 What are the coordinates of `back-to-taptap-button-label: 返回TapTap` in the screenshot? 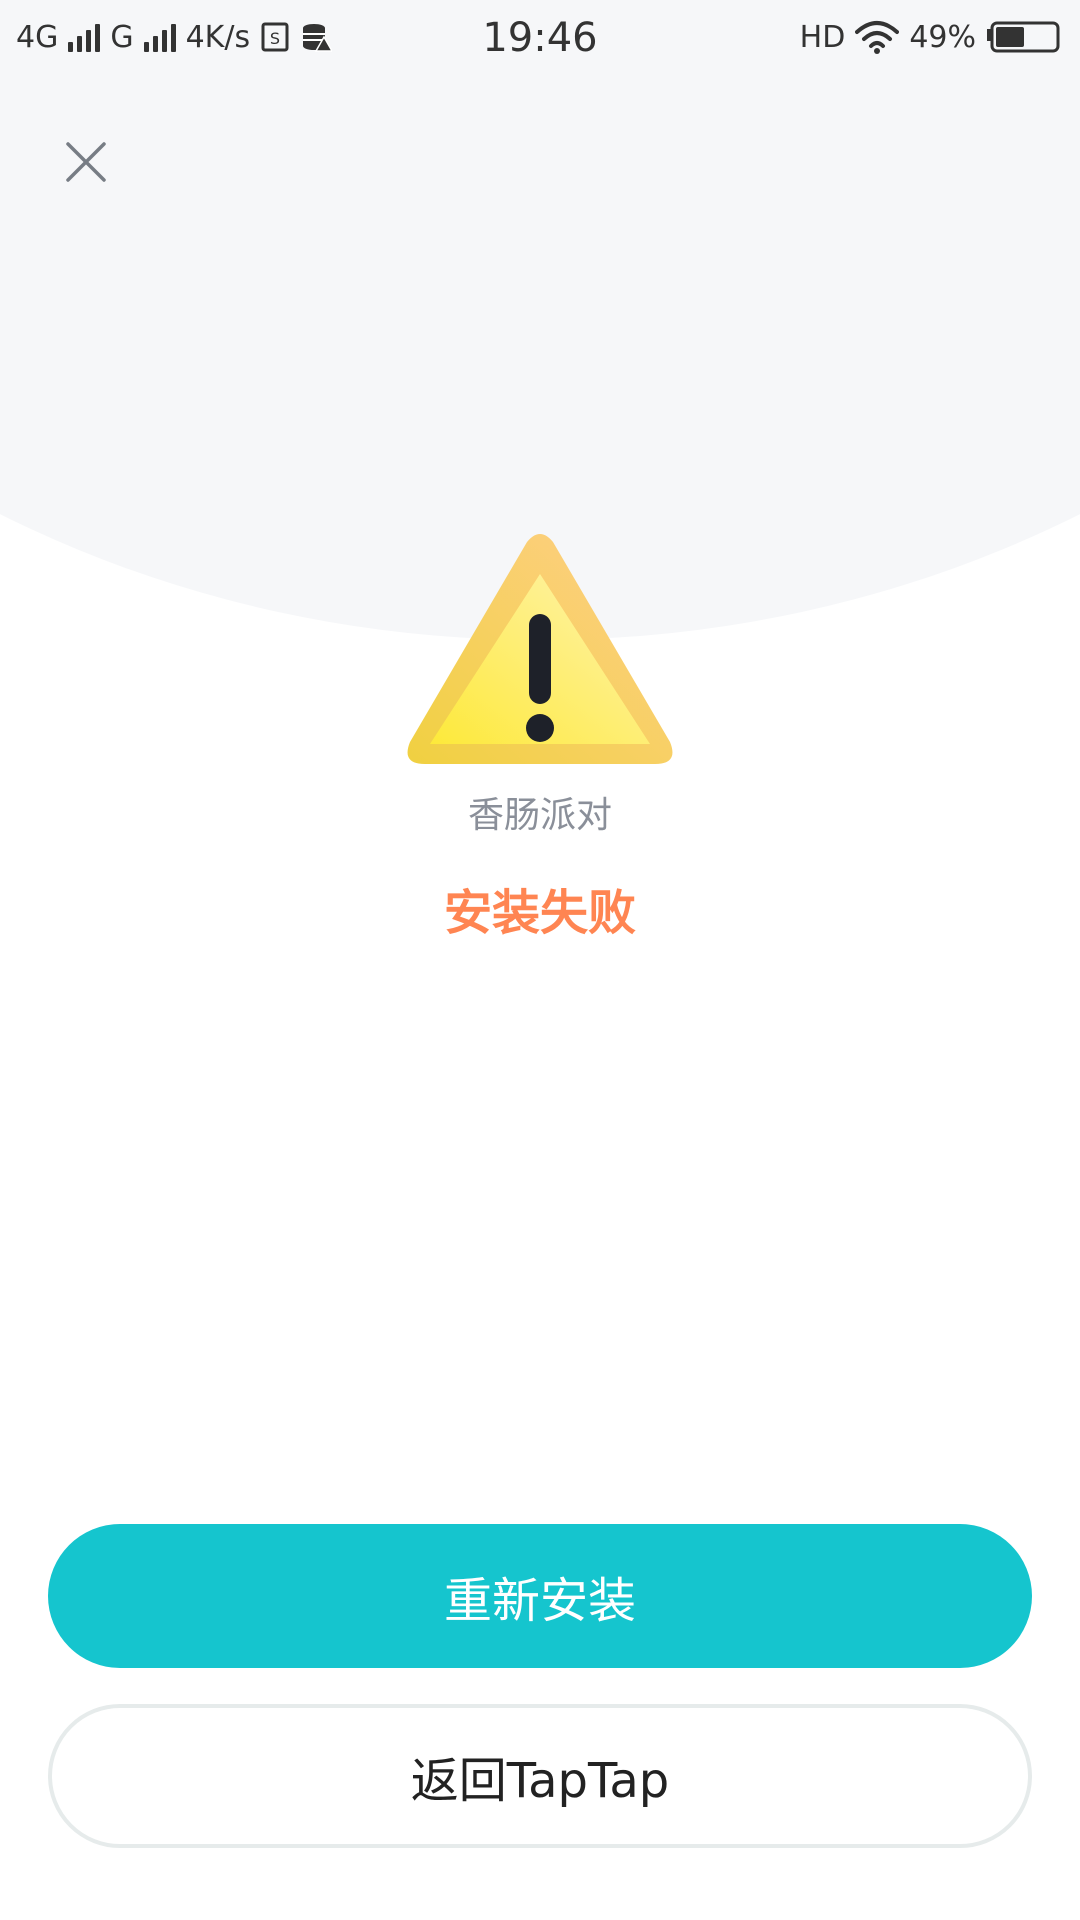 It's located at (540, 1781).